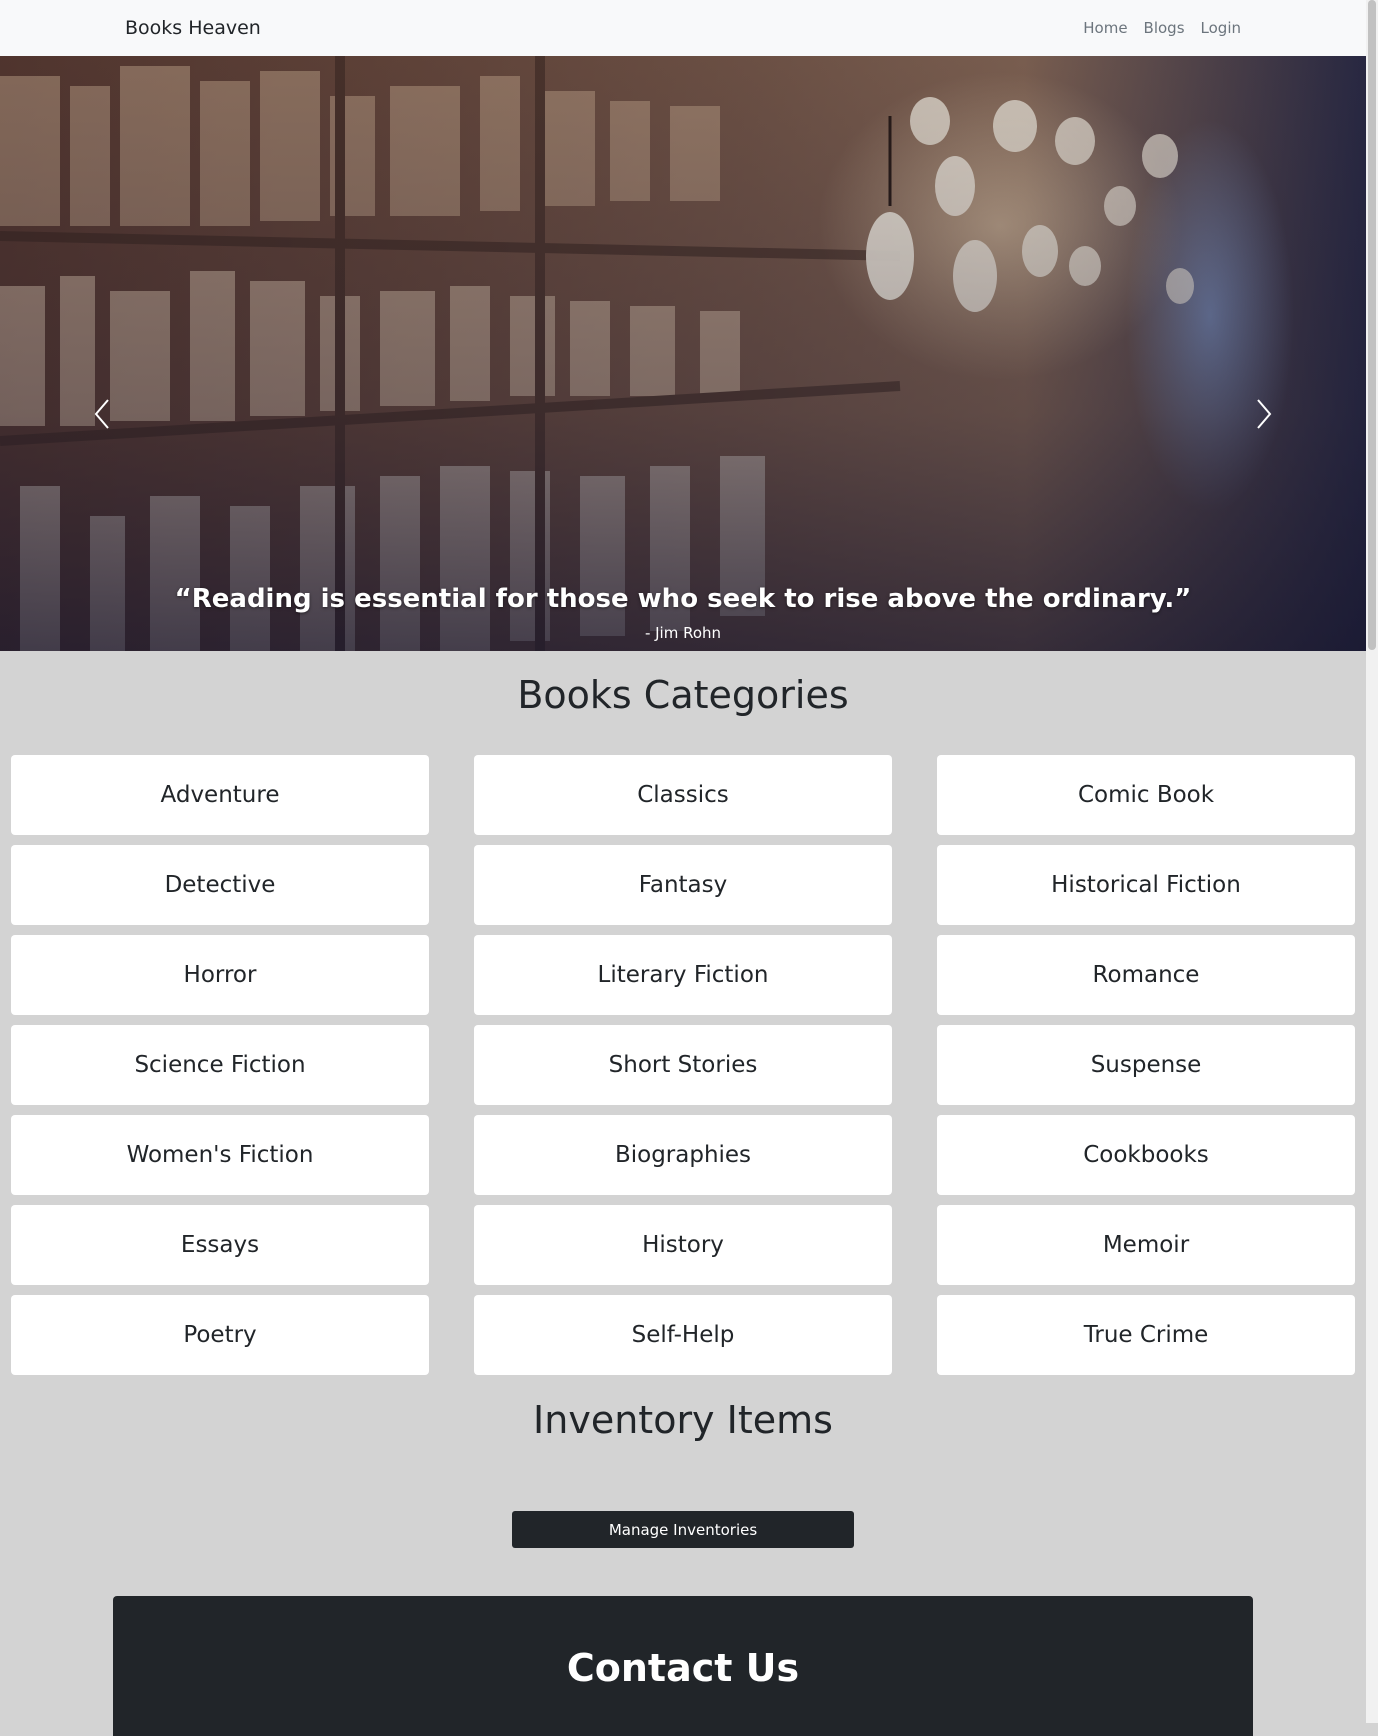  I want to click on manage-inventories-button: Manage Inventories, so click(683, 1529).